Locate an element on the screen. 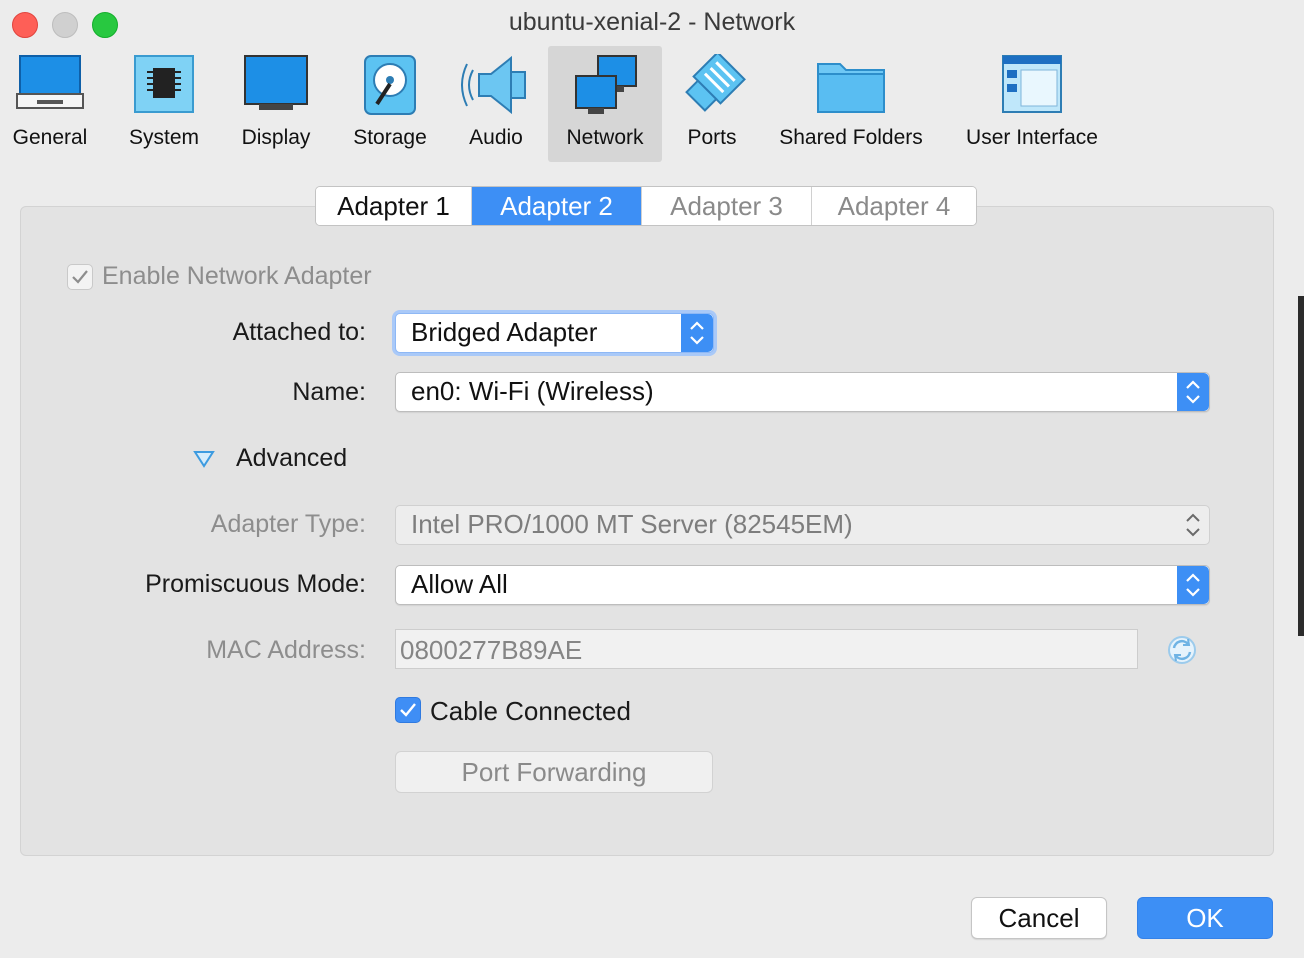 Image resolution: width=1304 pixels, height=958 pixels. name-stepper is located at coordinates (1193, 392).